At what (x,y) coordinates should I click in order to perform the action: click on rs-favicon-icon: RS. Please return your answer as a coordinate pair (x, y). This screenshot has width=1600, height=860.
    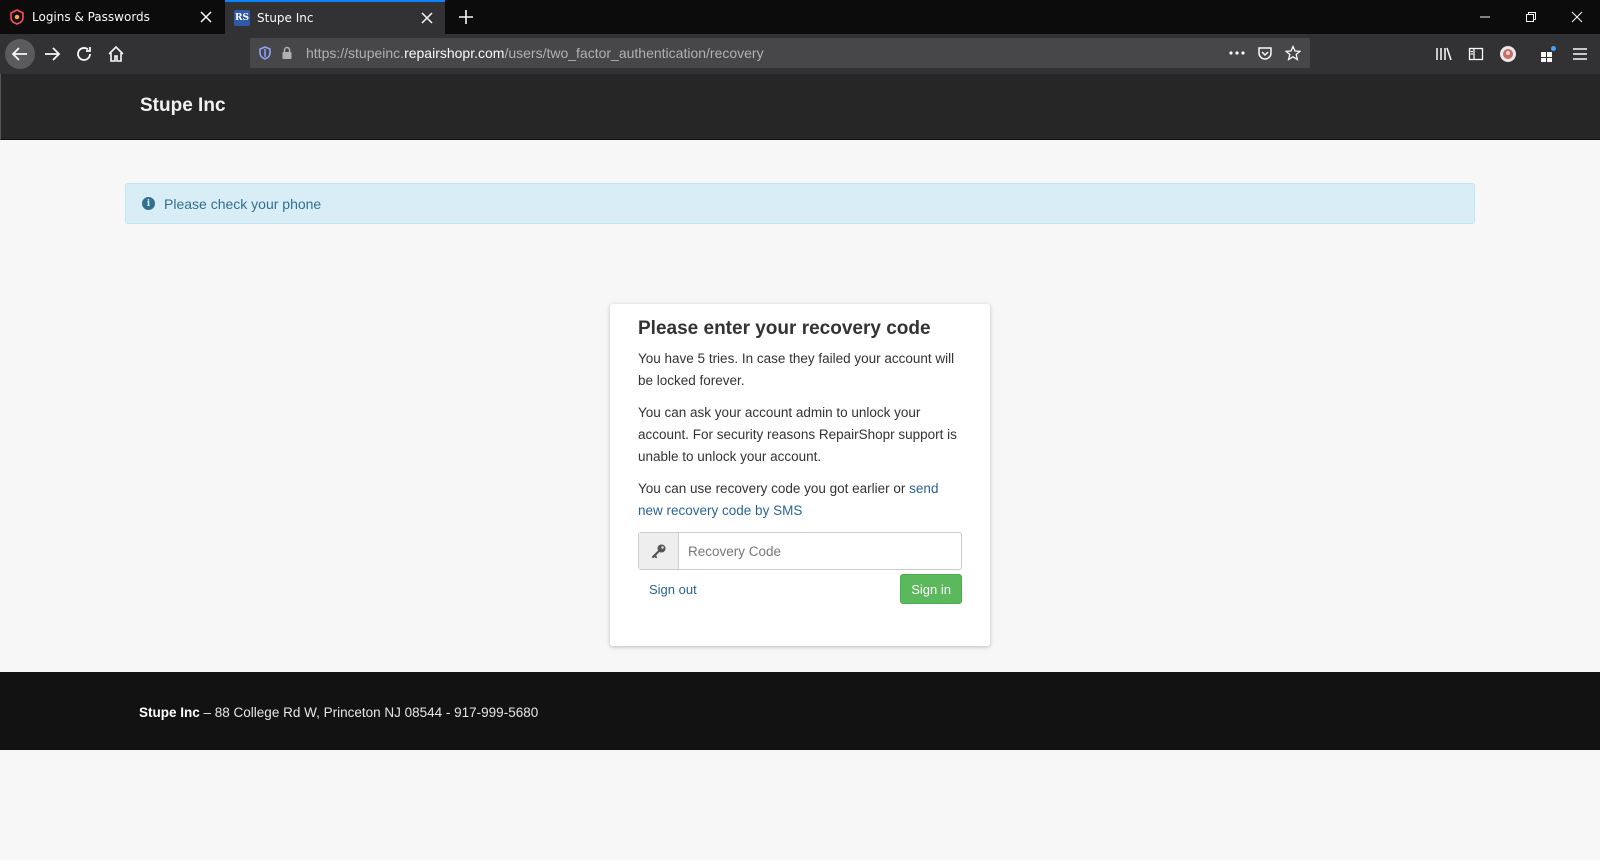
    Looking at the image, I should click on (242, 18).